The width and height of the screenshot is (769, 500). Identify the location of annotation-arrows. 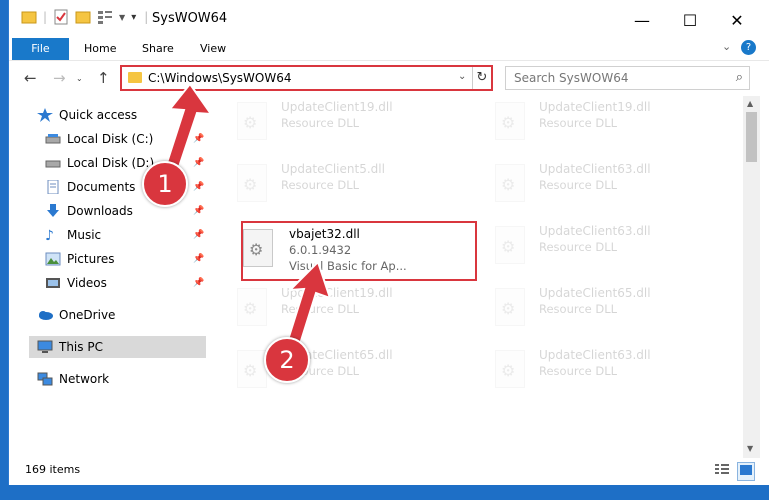
(247, 214).